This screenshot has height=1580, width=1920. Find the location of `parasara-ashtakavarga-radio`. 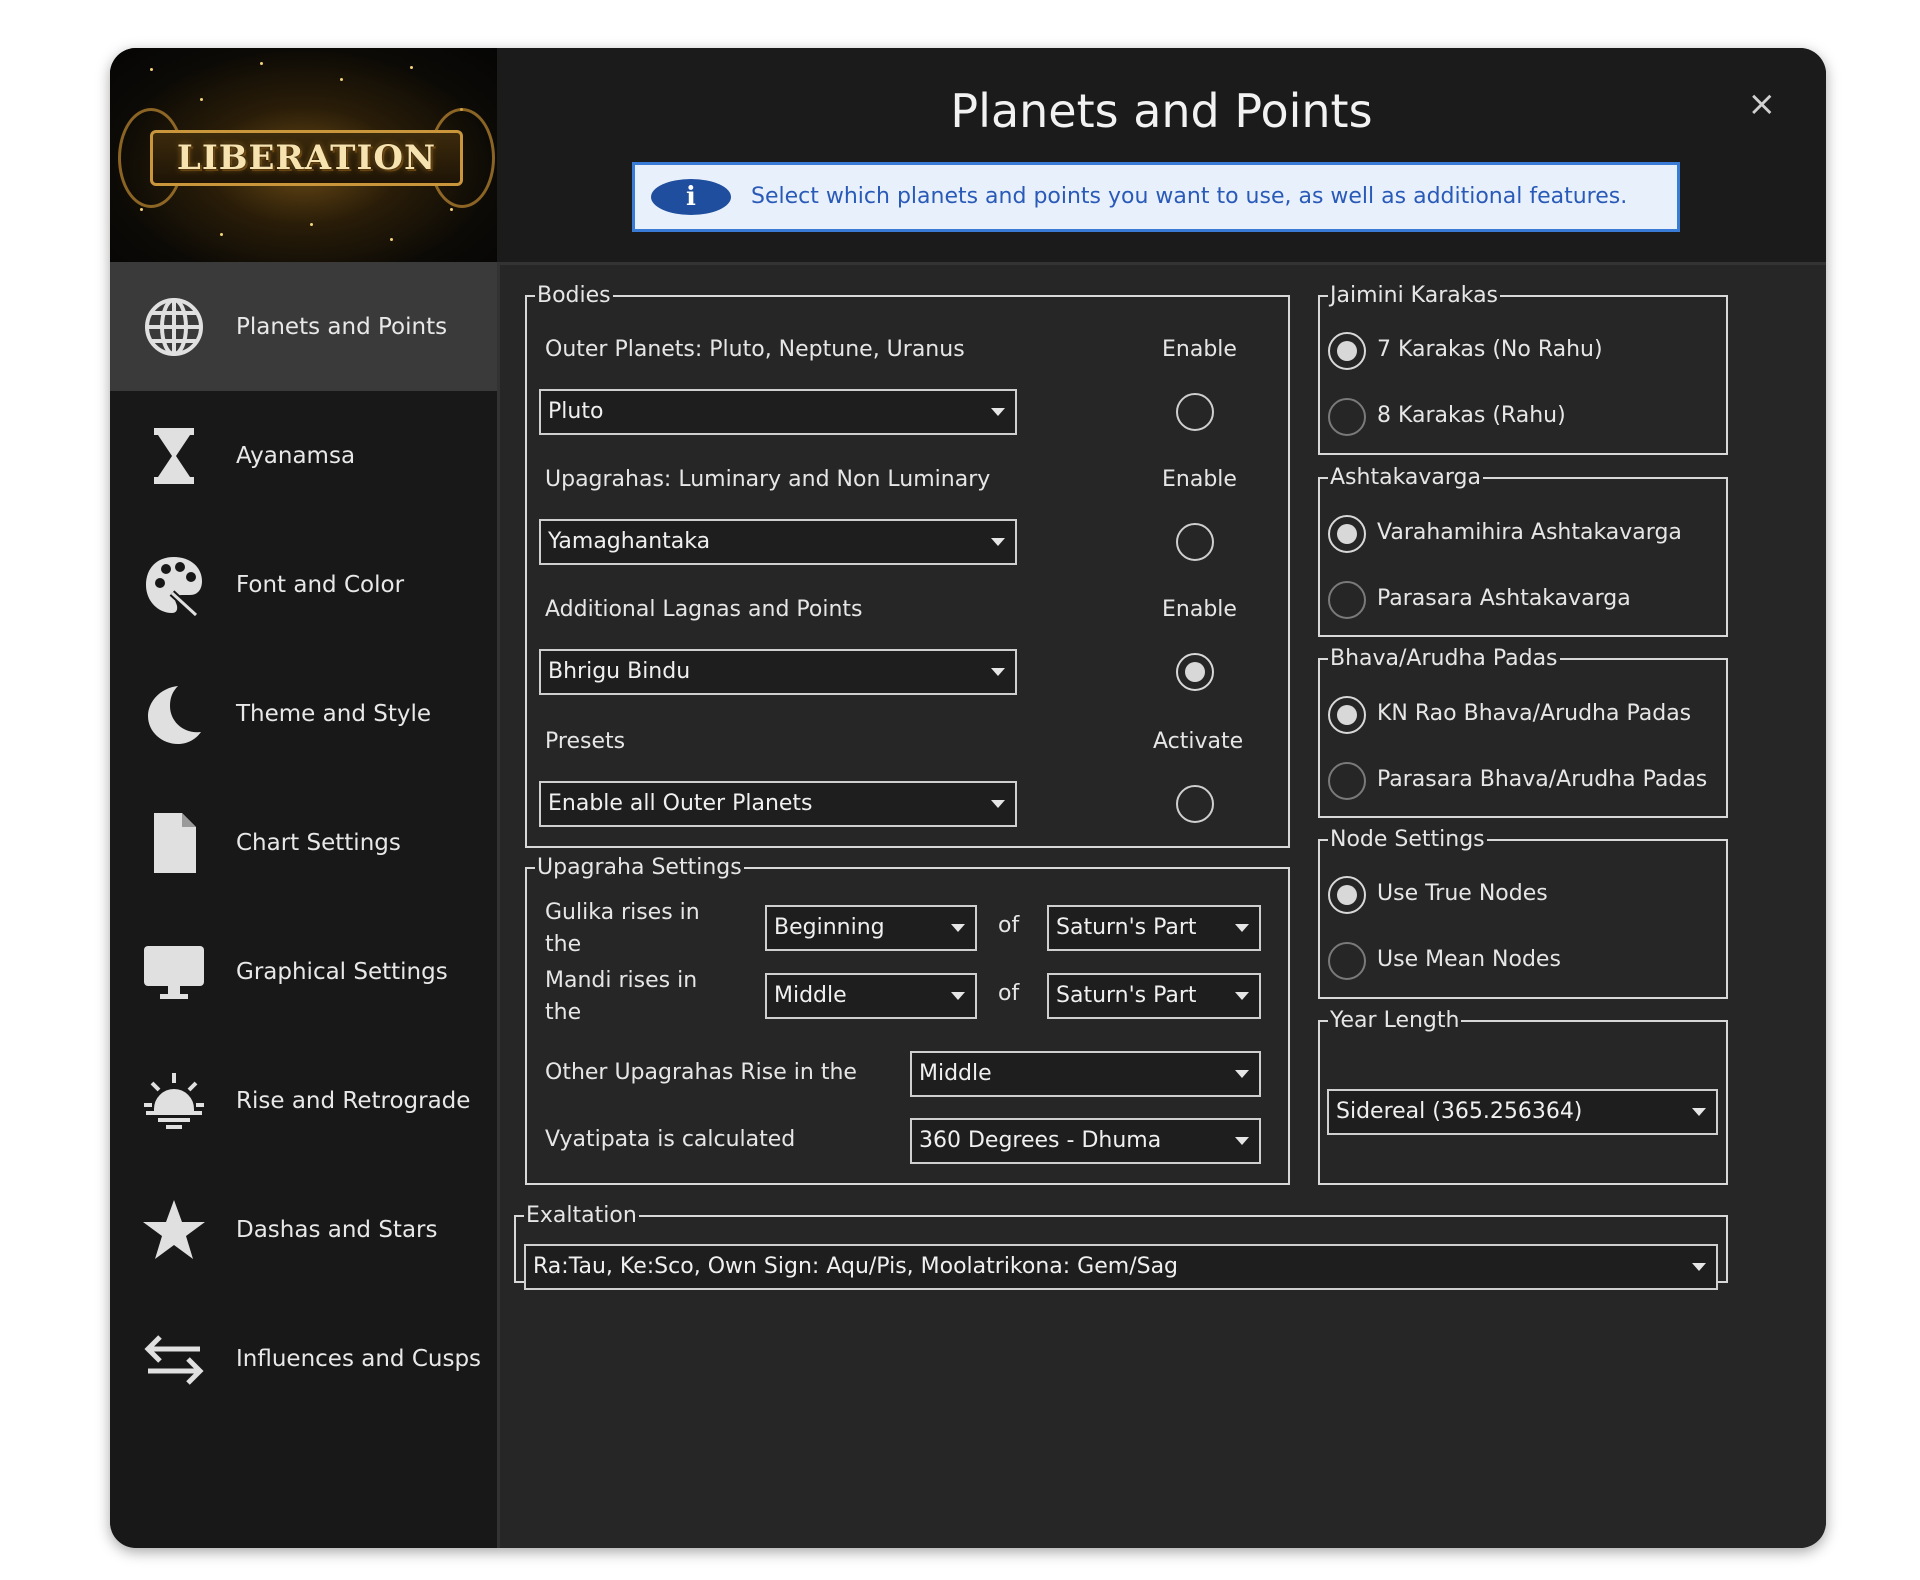

parasara-ashtakavarga-radio is located at coordinates (1347, 600).